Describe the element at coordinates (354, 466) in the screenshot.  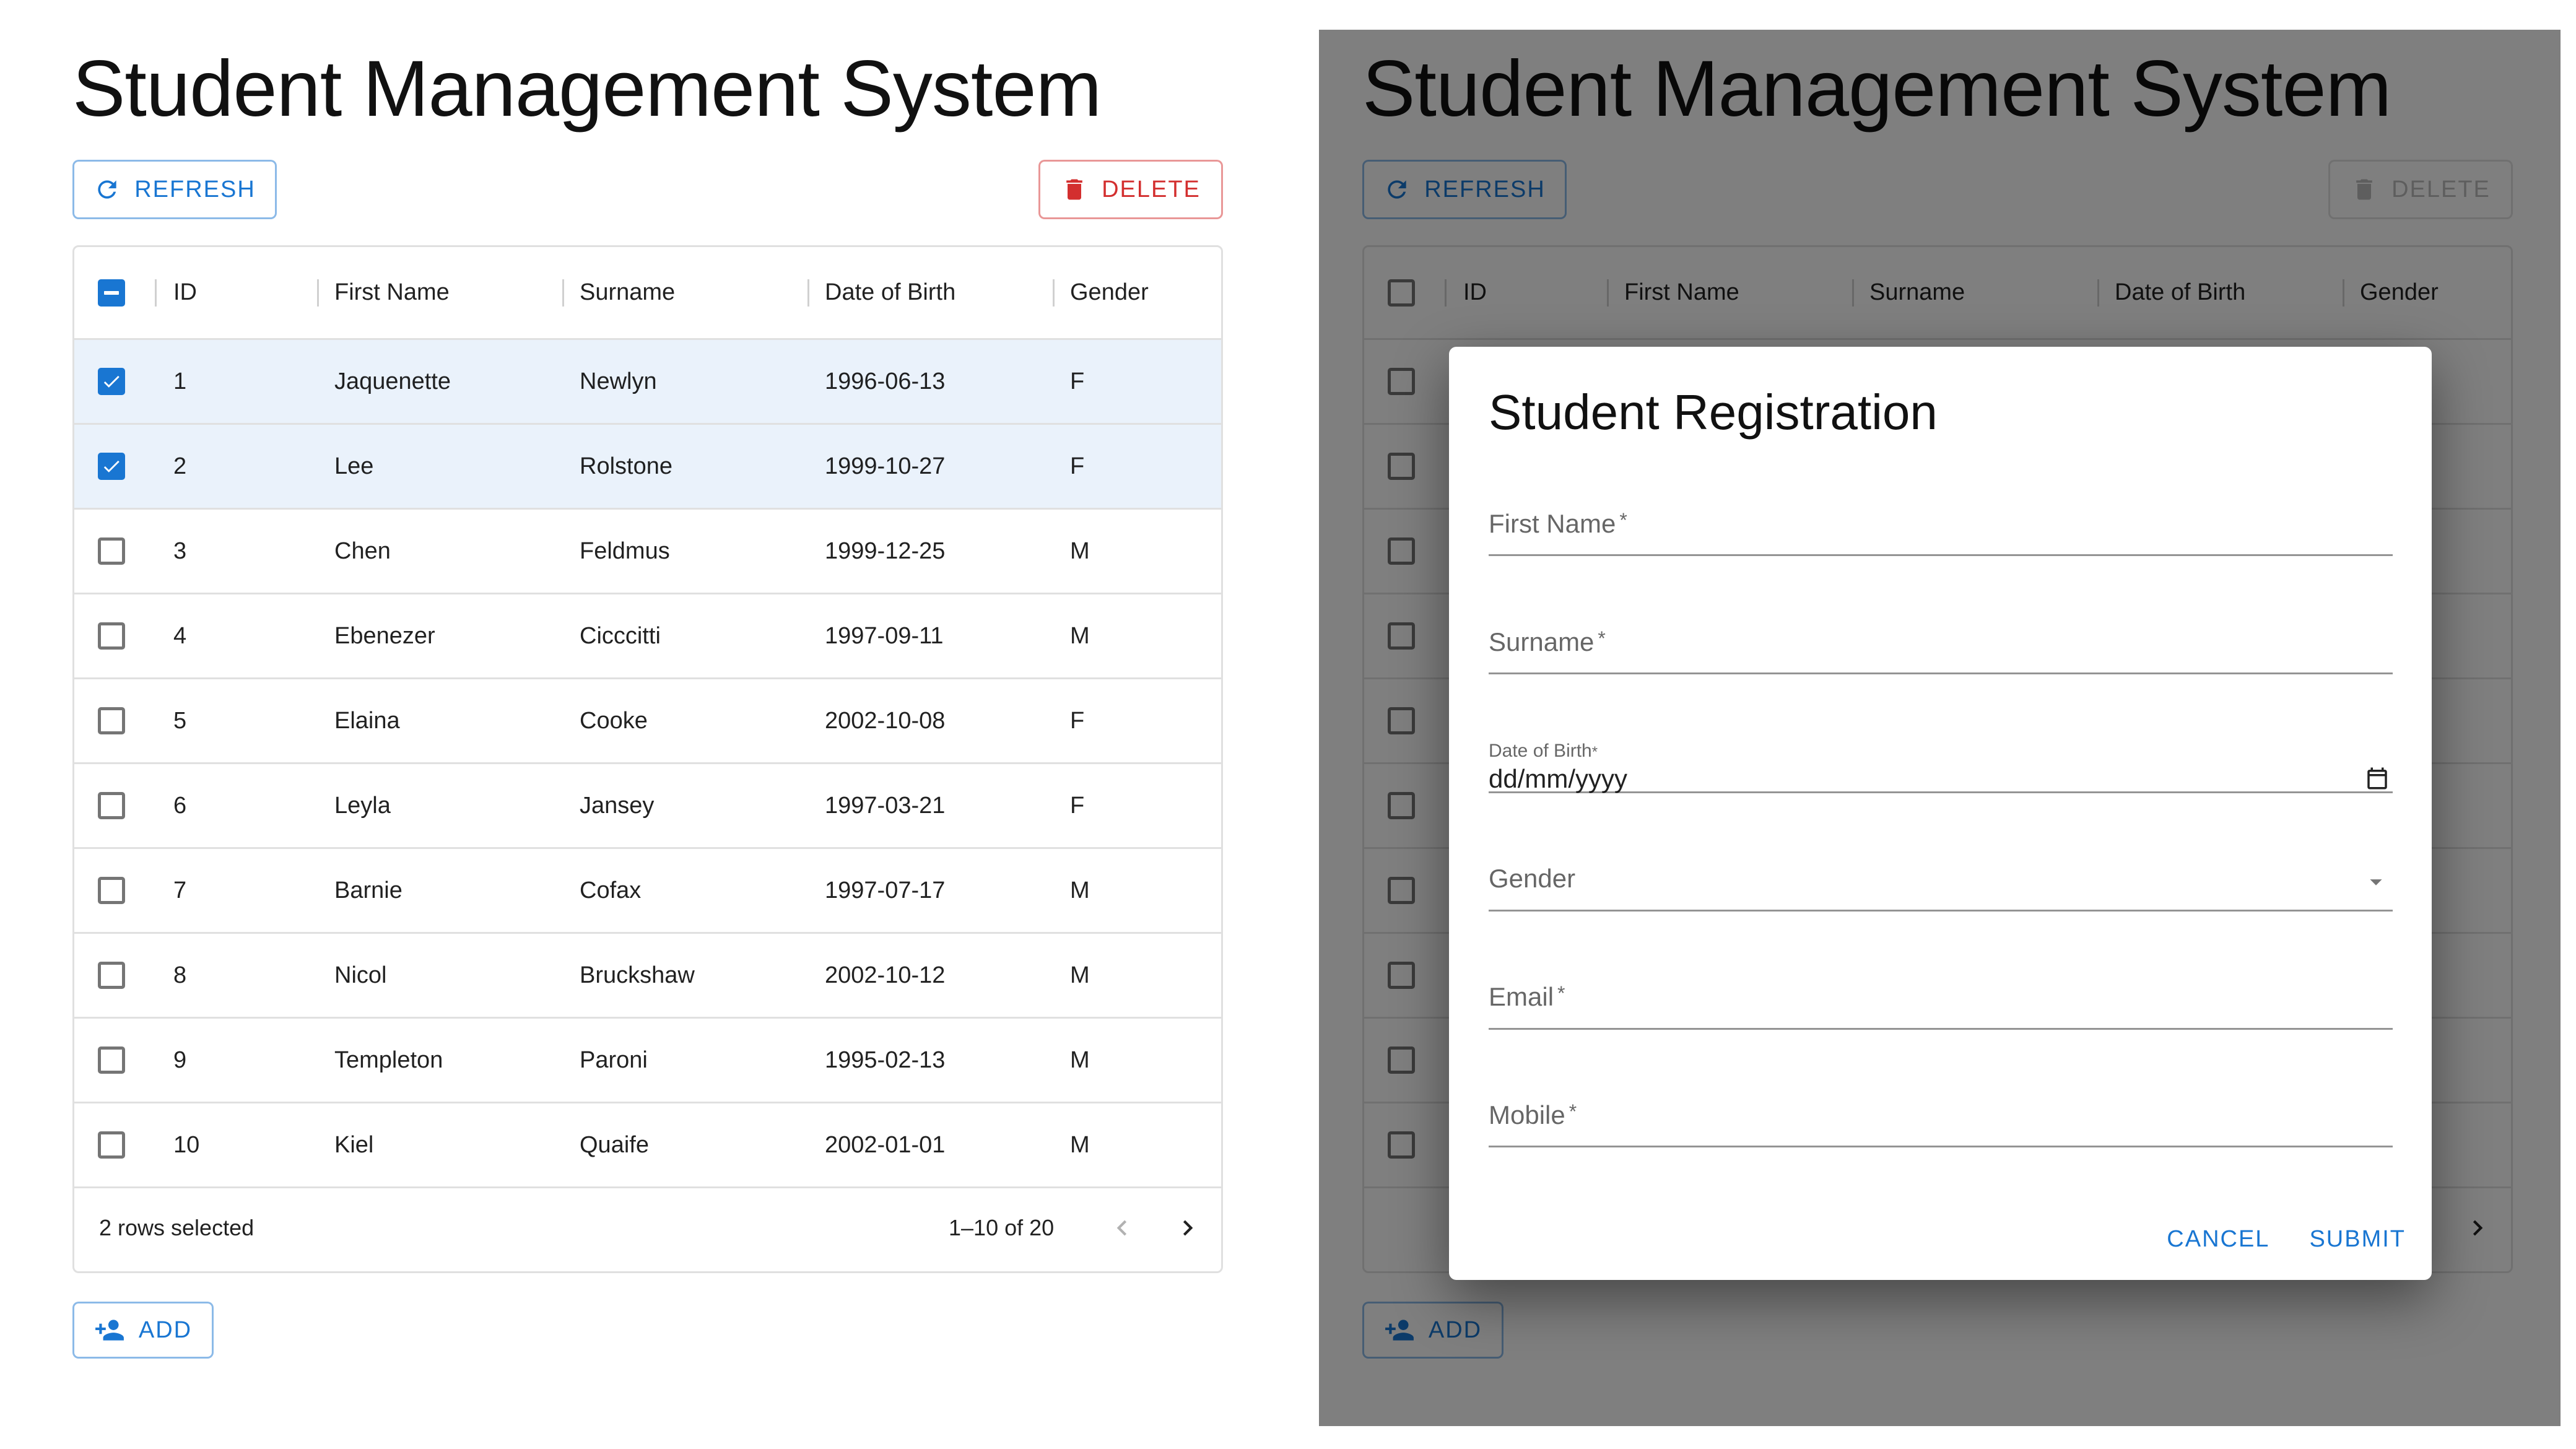
I see `cell-first-name: Lee` at that location.